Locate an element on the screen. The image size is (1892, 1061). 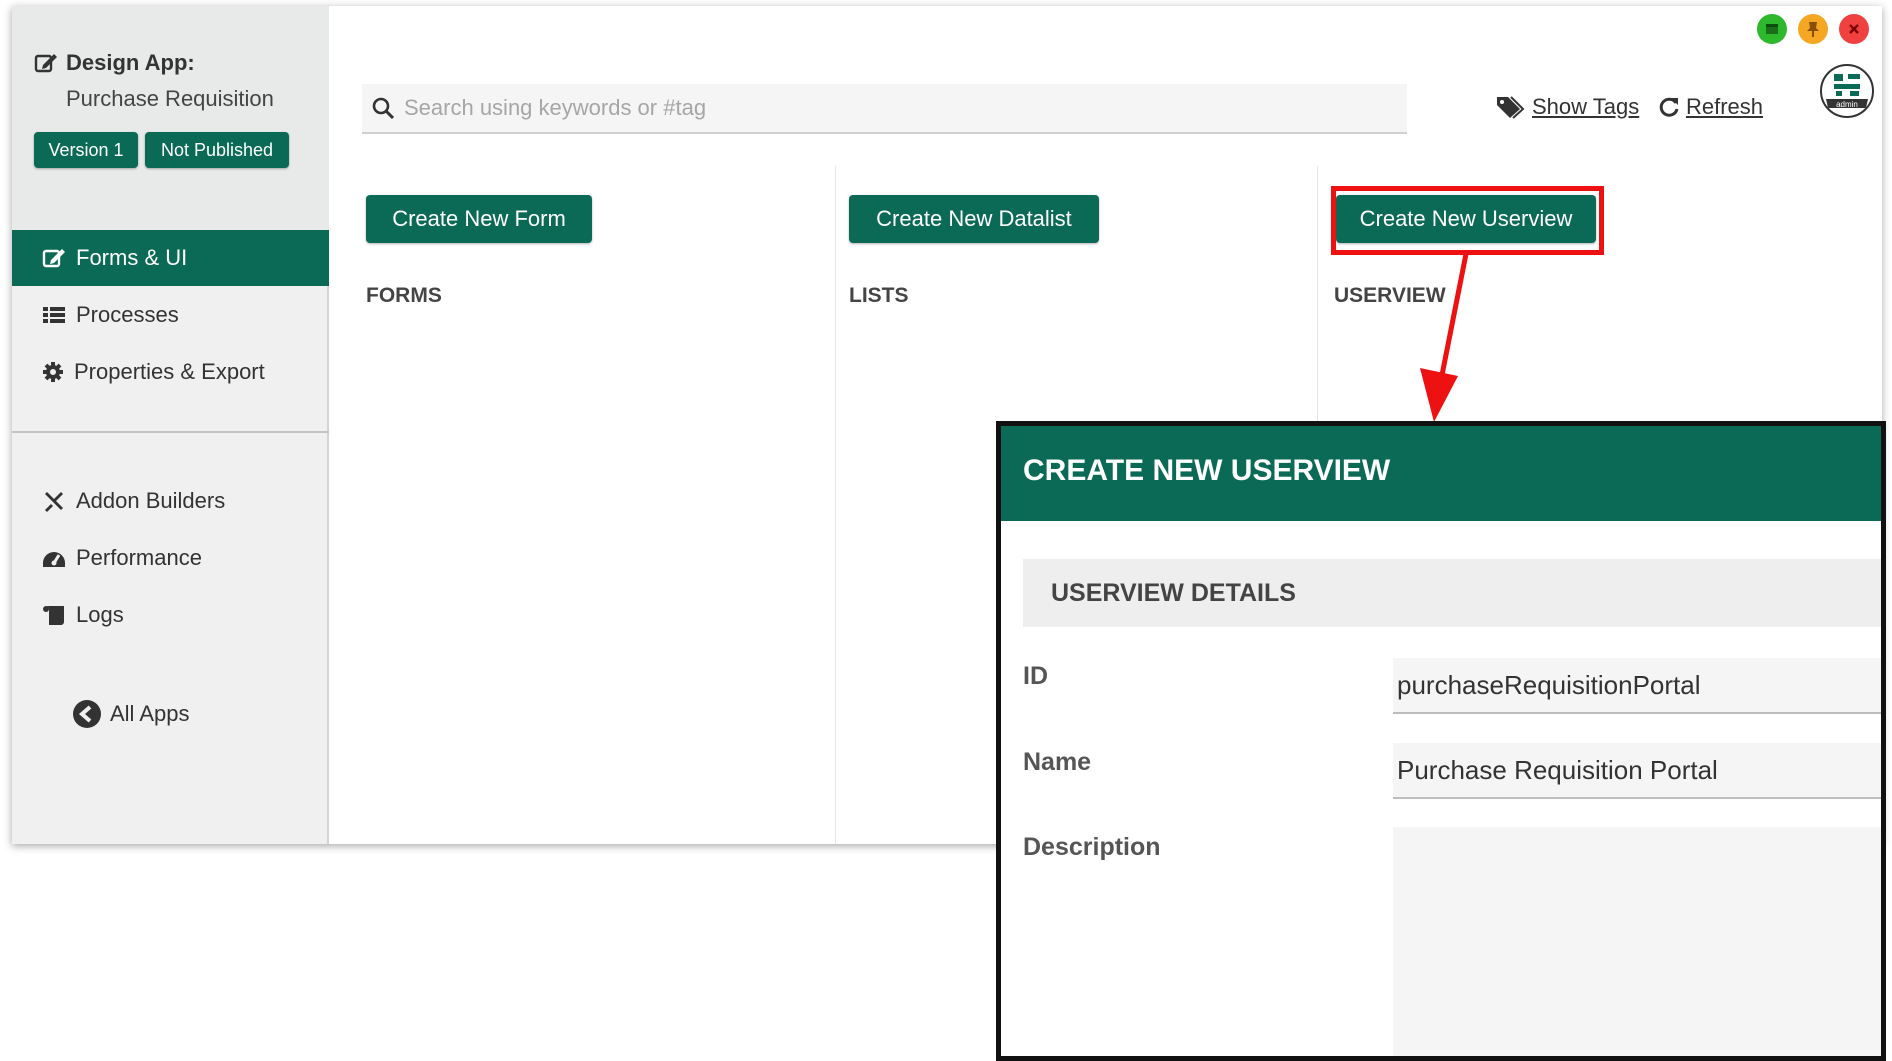
description-field is located at coordinates (1637, 941).